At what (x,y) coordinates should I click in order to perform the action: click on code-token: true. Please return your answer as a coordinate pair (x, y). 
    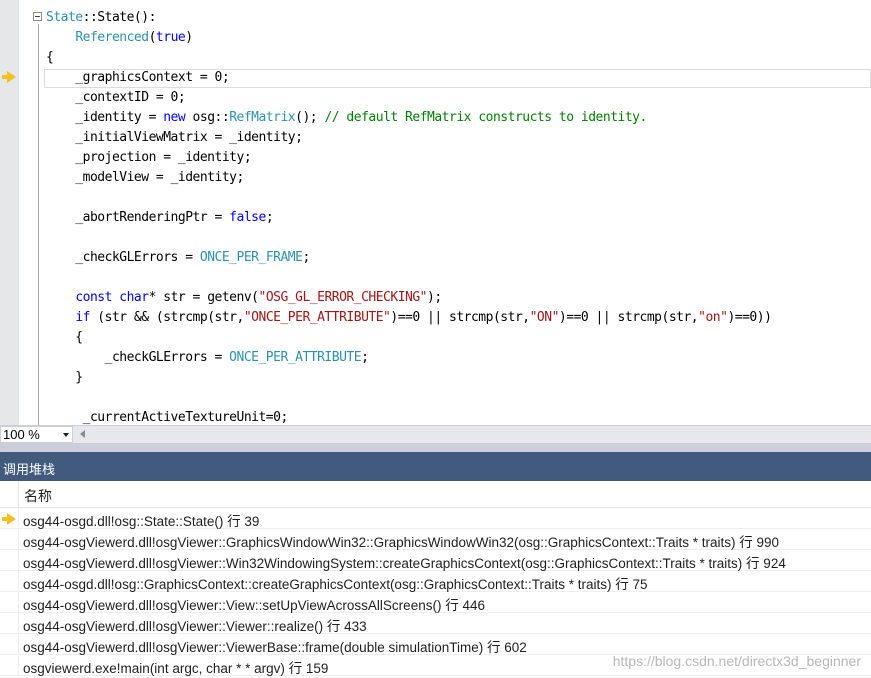
    Looking at the image, I should click on (170, 37).